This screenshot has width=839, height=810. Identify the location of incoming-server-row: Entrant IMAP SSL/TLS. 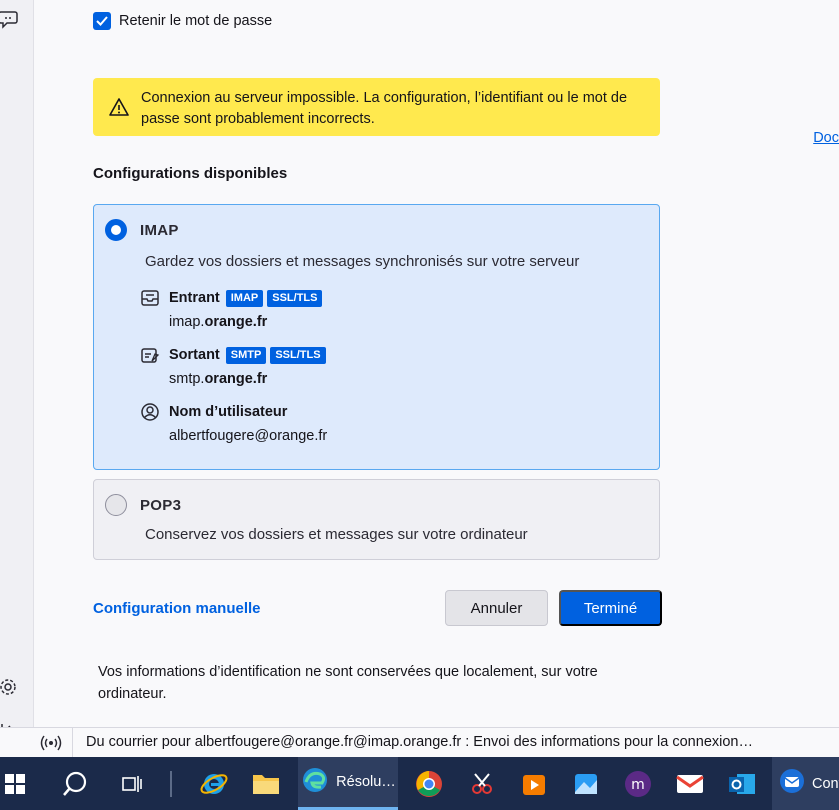
(233, 298).